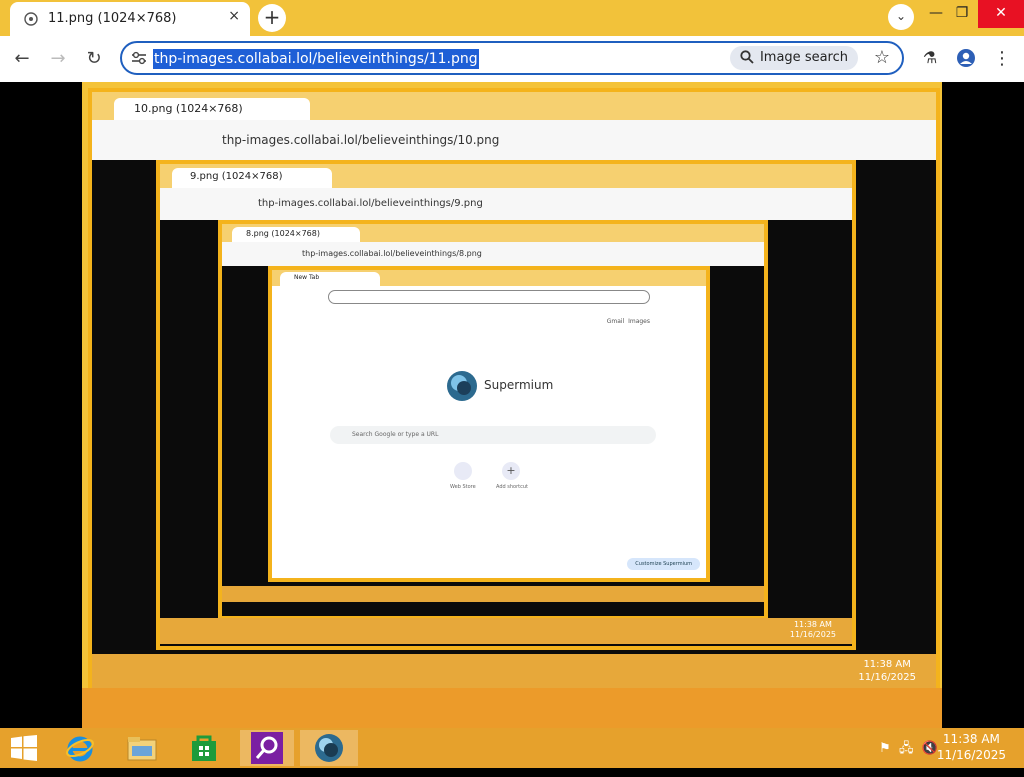  Describe the element at coordinates (971, 755) in the screenshot. I see `clock-date: 11/16/2025` at that location.